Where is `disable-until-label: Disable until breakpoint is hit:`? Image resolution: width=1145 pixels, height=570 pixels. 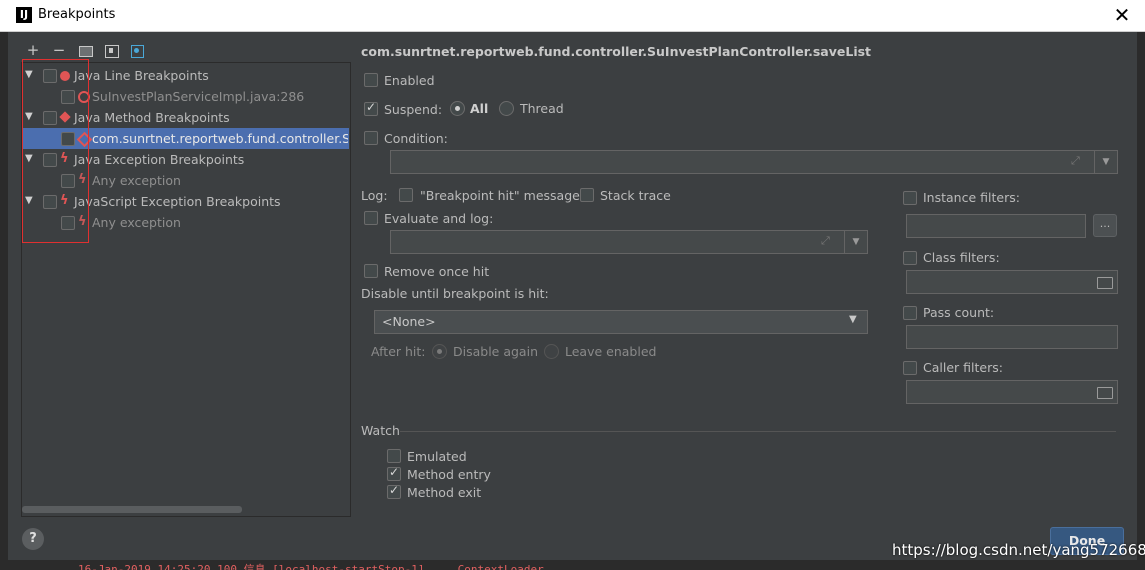
disable-until-label: Disable until breakpoint is hit: is located at coordinates (455, 293).